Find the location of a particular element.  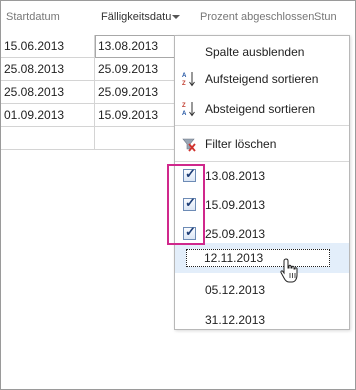

start-date-cell is located at coordinates (48, 138).